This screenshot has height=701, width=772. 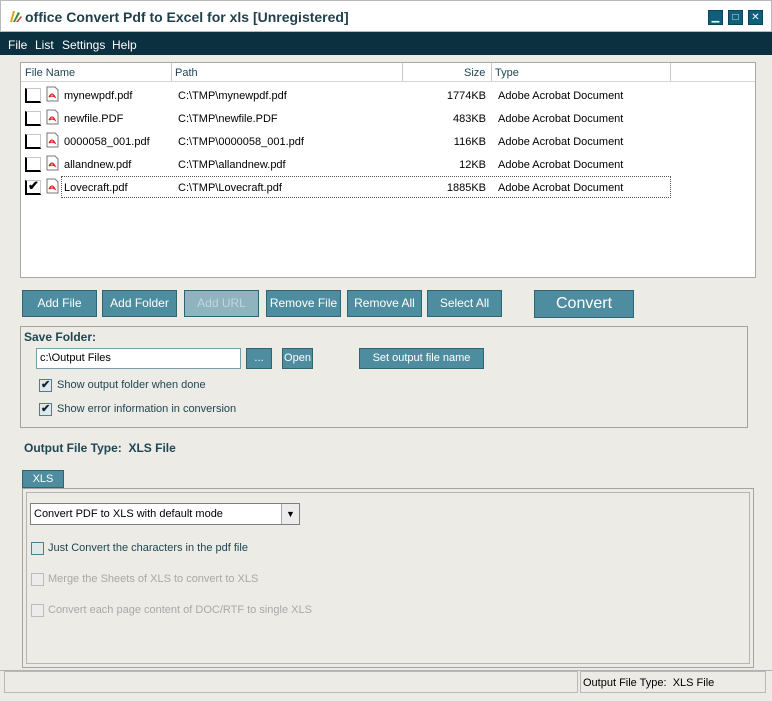 What do you see at coordinates (131, 385) in the screenshot?
I see `show-output-folder-label: Show output folder when done` at bounding box center [131, 385].